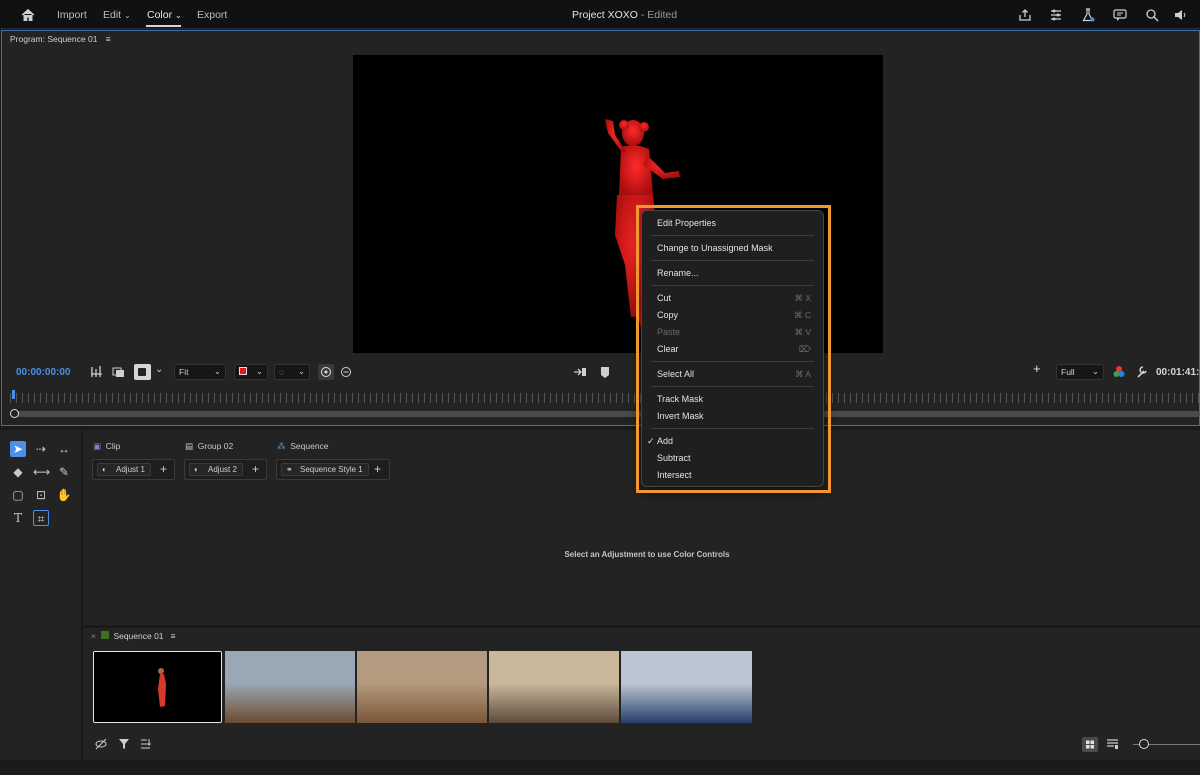 The height and width of the screenshot is (775, 1200). What do you see at coordinates (1056, 15) in the screenshot?
I see `sliders-icon` at bounding box center [1056, 15].